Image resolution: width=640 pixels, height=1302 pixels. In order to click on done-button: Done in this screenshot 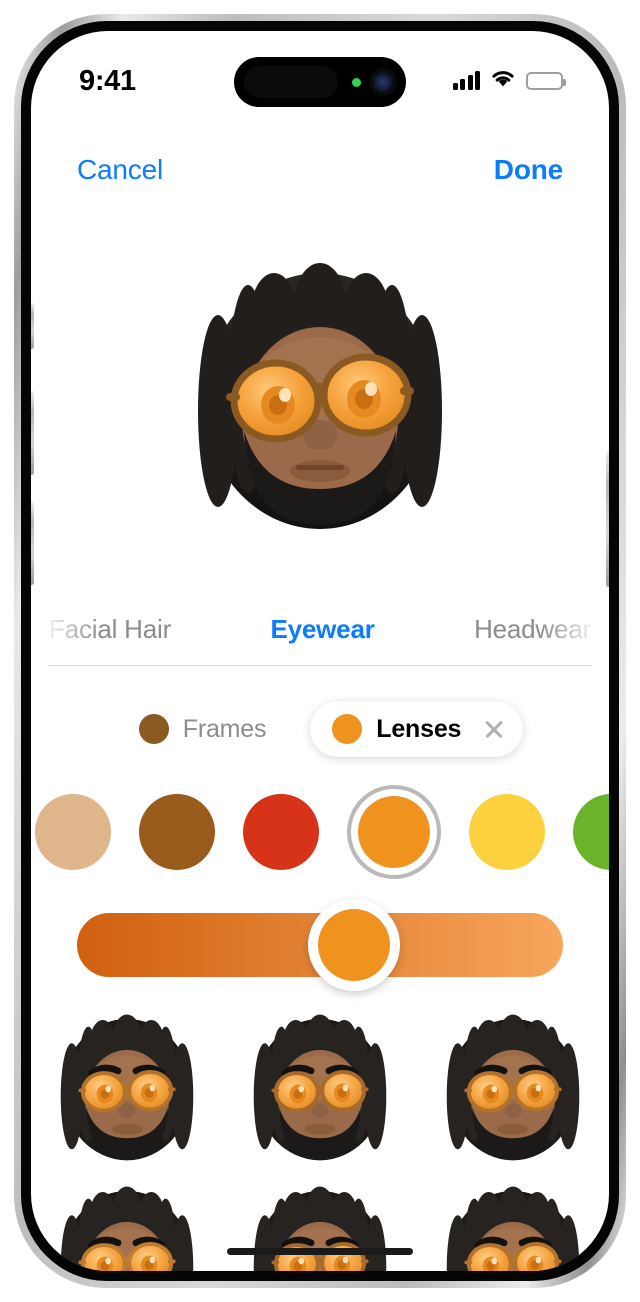, I will do `click(528, 170)`.